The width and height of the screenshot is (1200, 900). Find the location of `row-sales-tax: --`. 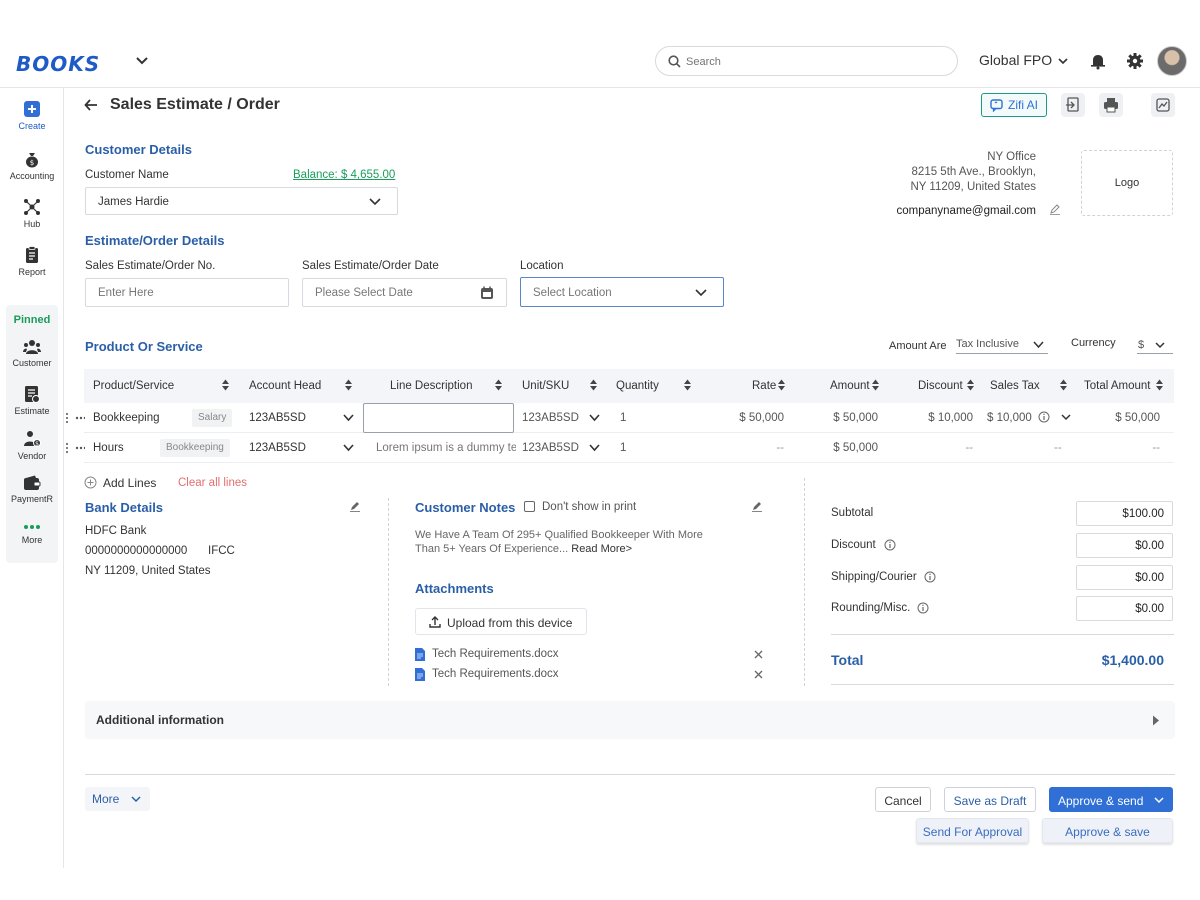

row-sales-tax: -- is located at coordinates (1058, 448).